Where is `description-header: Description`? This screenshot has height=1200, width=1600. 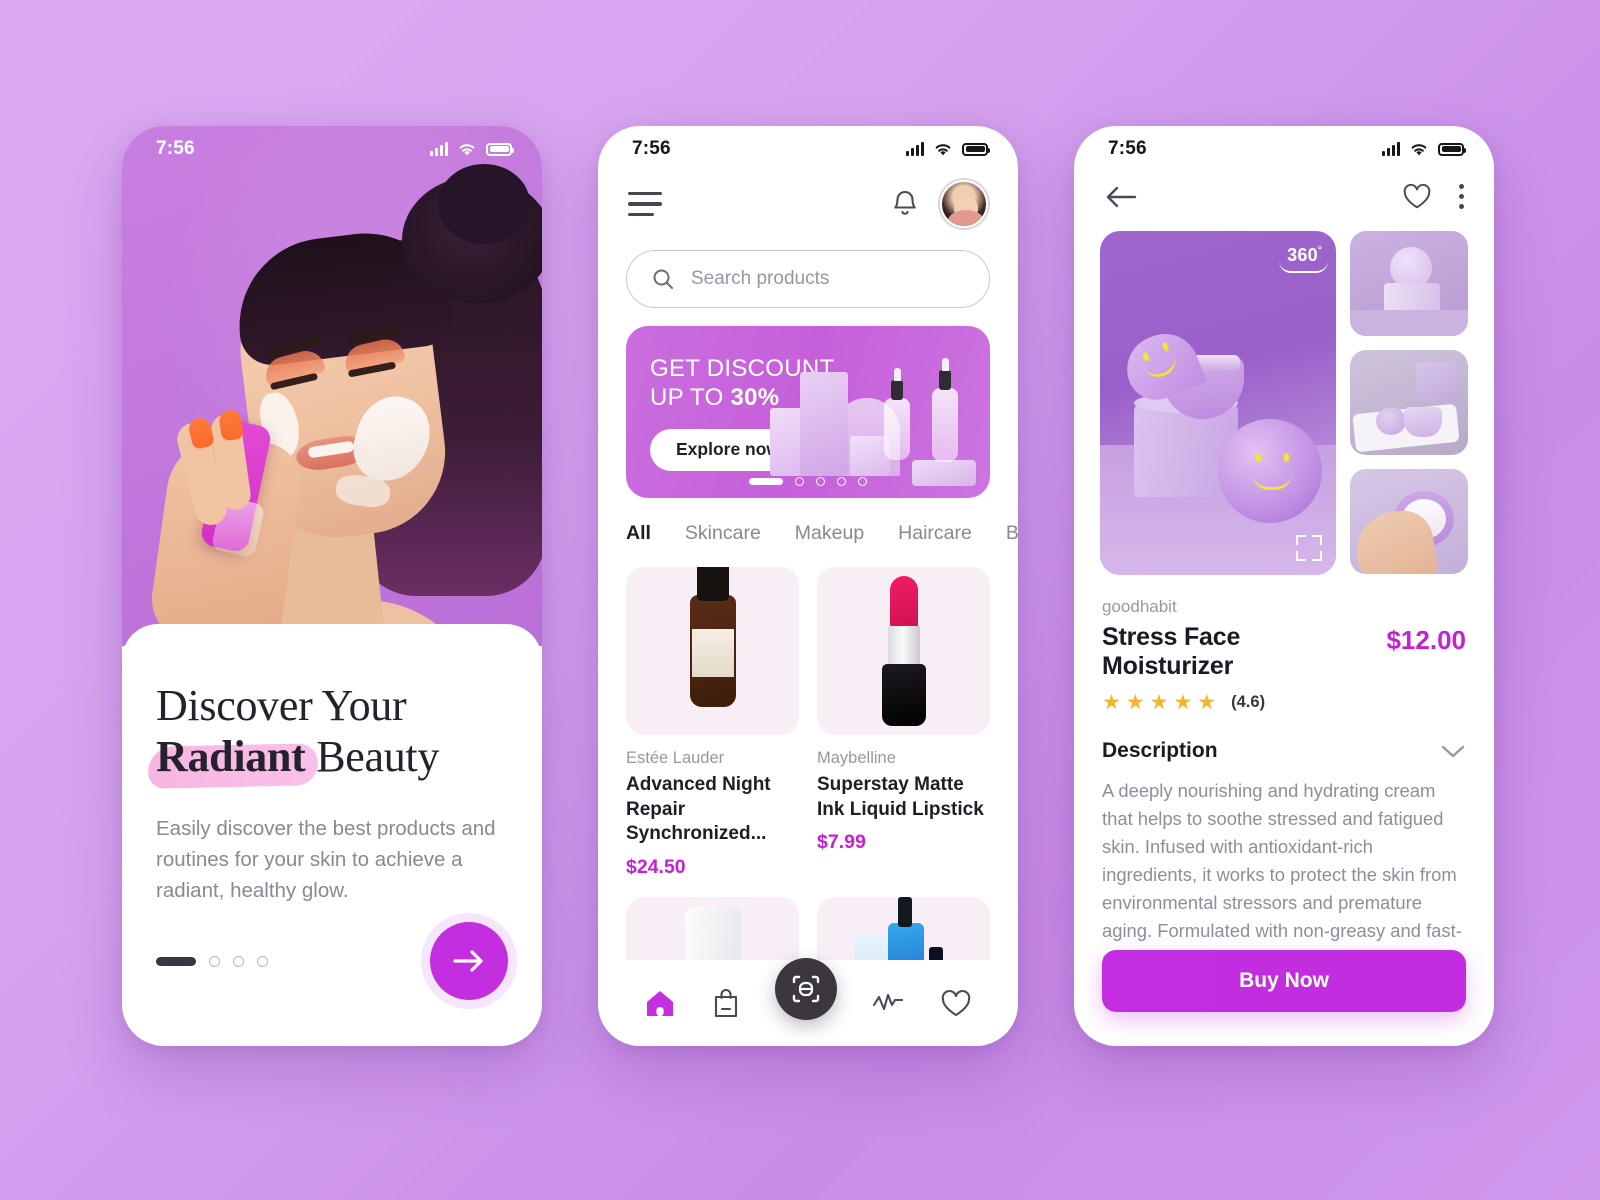 description-header: Description is located at coordinates (1284, 751).